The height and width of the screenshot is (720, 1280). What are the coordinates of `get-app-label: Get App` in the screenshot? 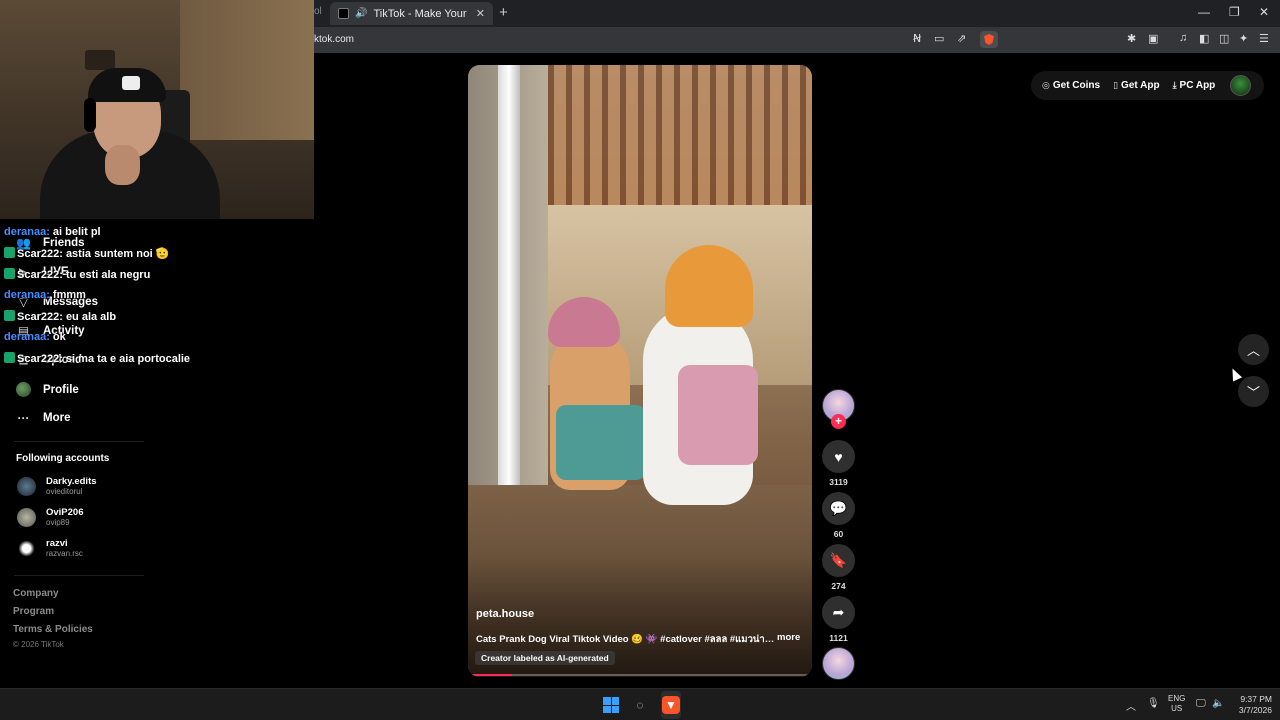 It's located at (1140, 85).